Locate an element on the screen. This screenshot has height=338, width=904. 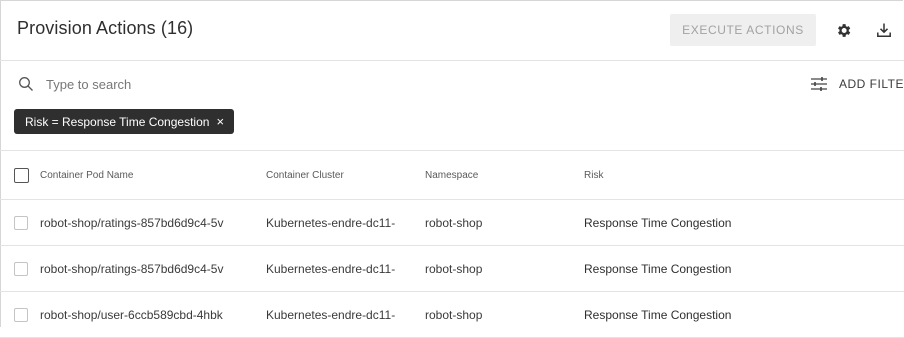
filter-chip: Risk = Response Time Congestion × is located at coordinates (124, 121).